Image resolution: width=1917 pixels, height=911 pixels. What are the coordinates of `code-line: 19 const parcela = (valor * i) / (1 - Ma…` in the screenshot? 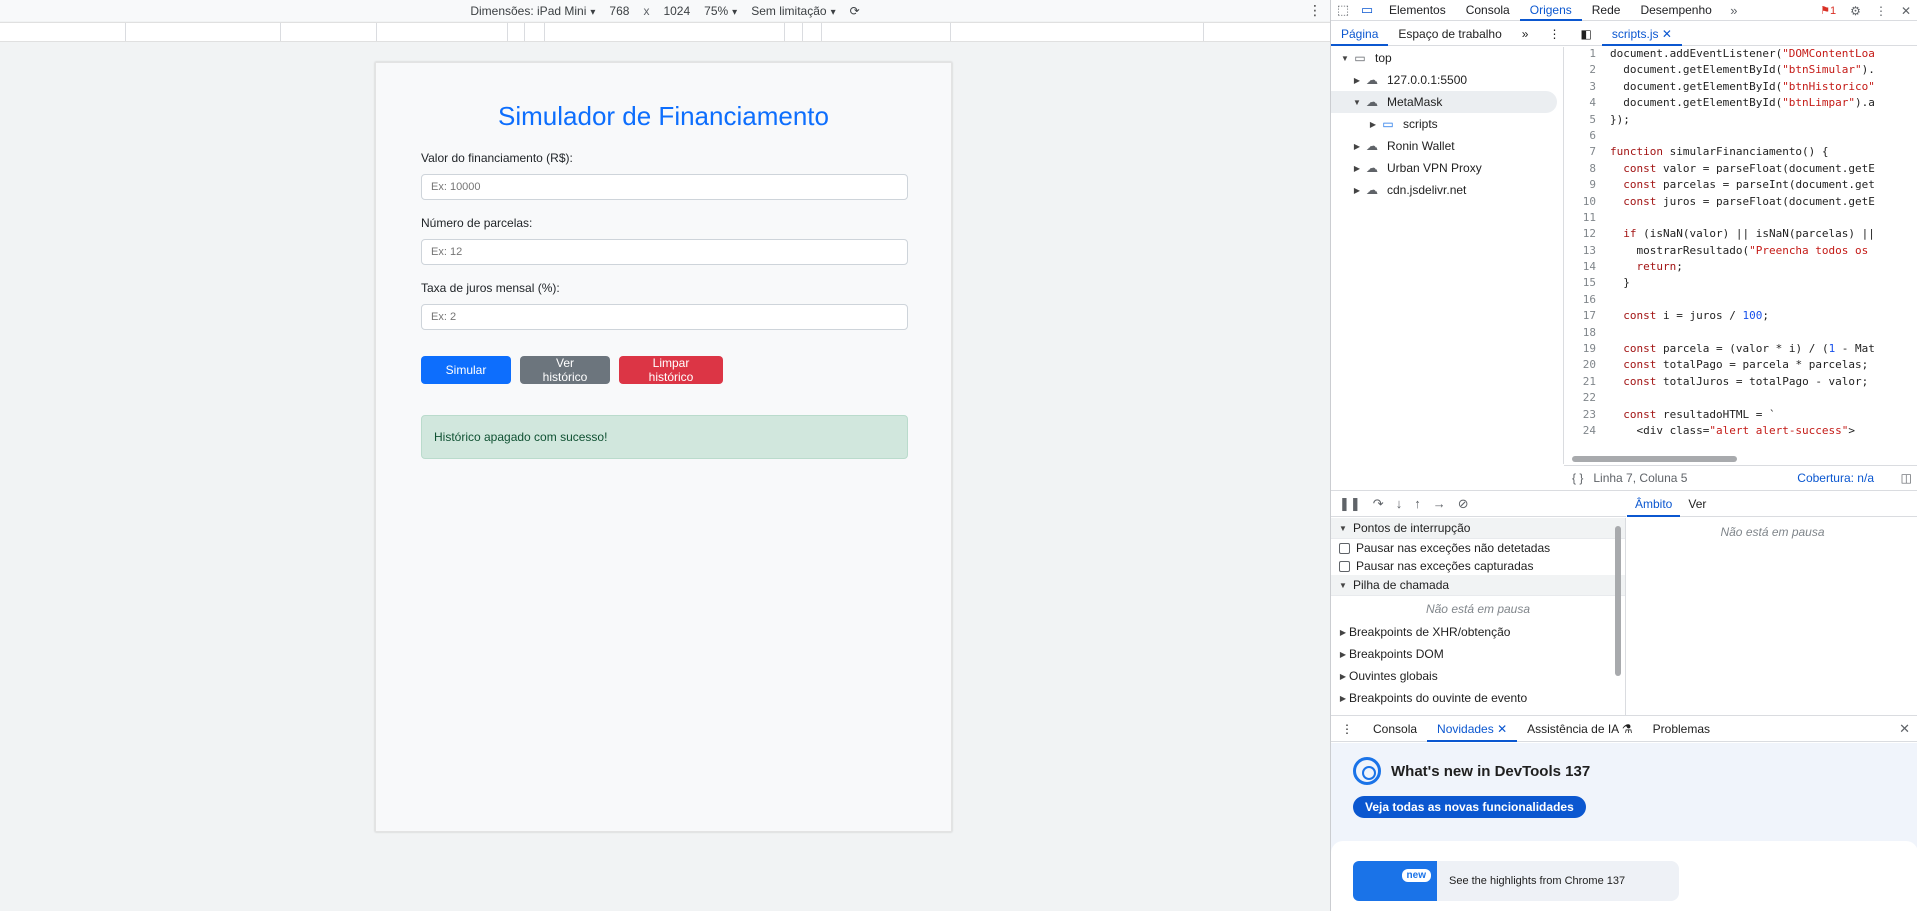 It's located at (1740, 350).